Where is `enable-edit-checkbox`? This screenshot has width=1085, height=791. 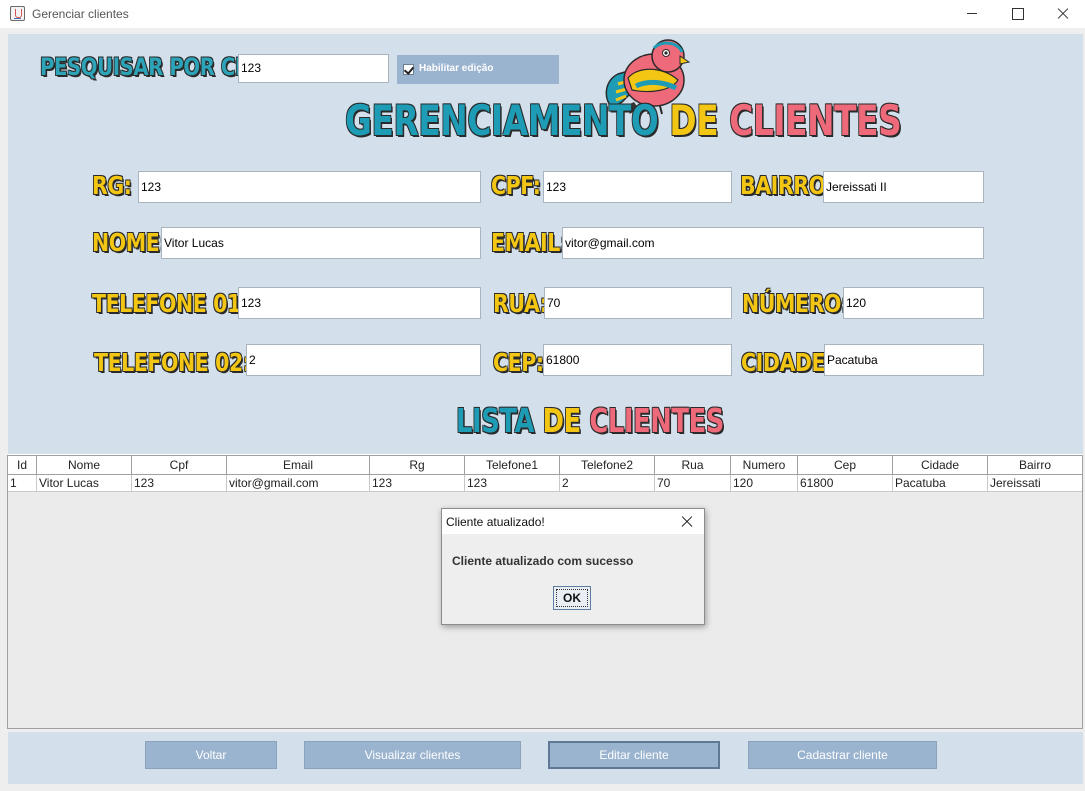
enable-edit-checkbox is located at coordinates (408, 69).